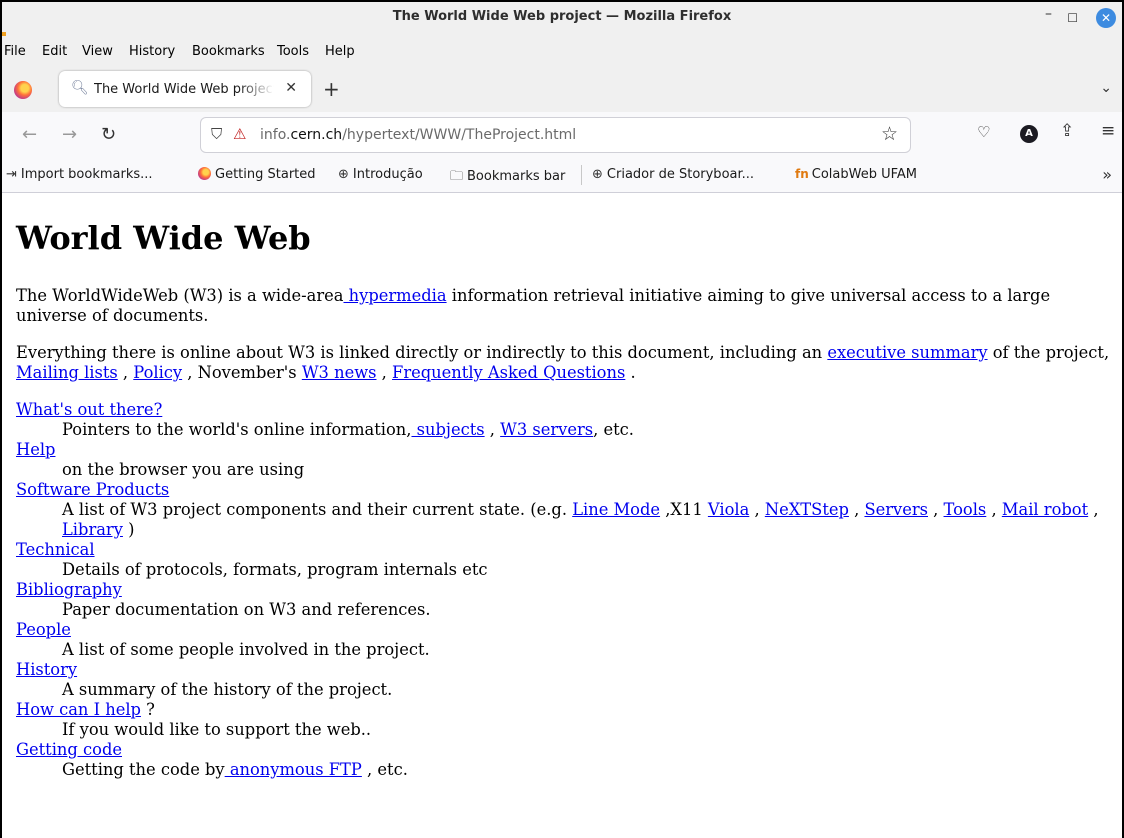  What do you see at coordinates (228, 51) in the screenshot?
I see `menu-bookmarks: Bookmarks` at bounding box center [228, 51].